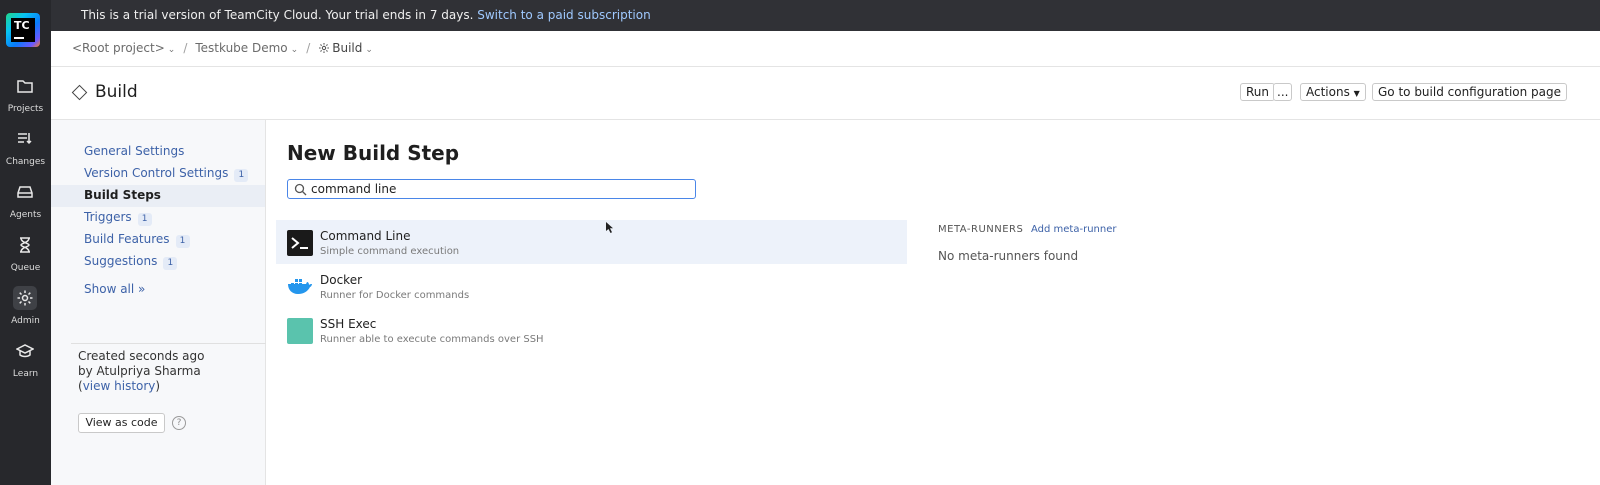 This screenshot has width=1600, height=485. I want to click on ssh-exec-icon, so click(300, 331).